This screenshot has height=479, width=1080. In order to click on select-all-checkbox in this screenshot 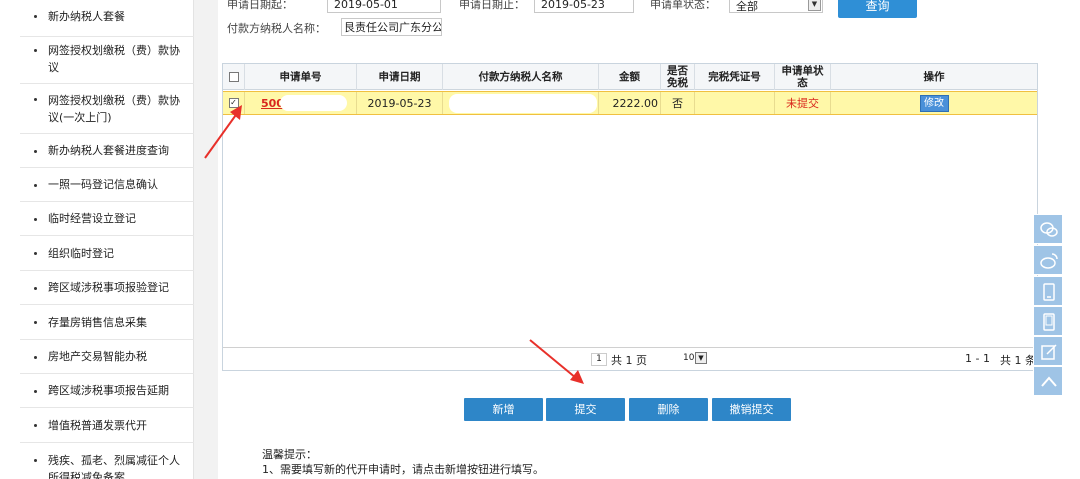, I will do `click(233, 77)`.